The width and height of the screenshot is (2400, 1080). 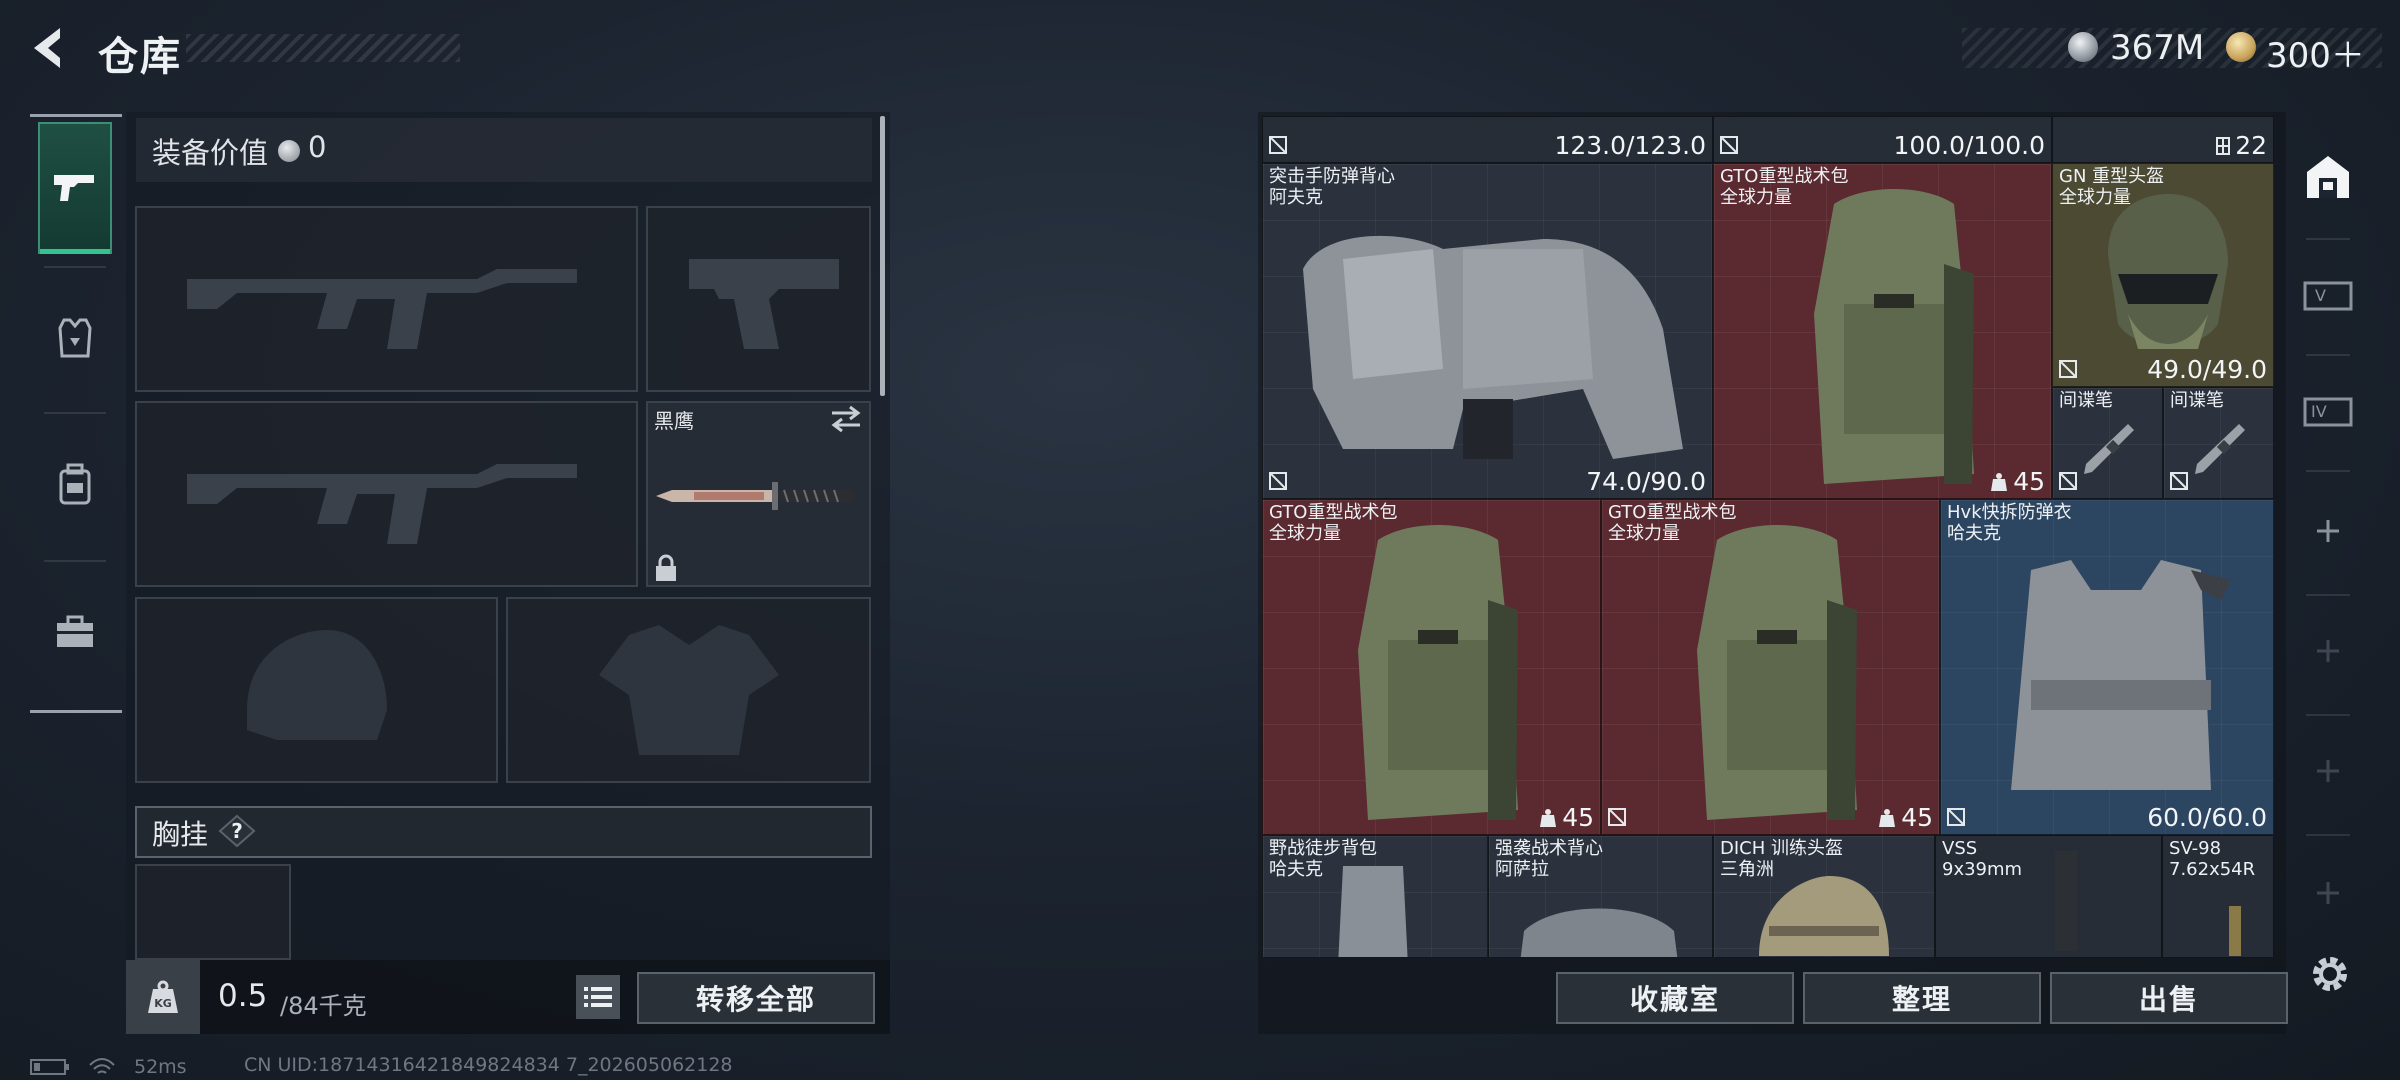 What do you see at coordinates (213, 912) in the screenshot?
I see `chest-rig-slot` at bounding box center [213, 912].